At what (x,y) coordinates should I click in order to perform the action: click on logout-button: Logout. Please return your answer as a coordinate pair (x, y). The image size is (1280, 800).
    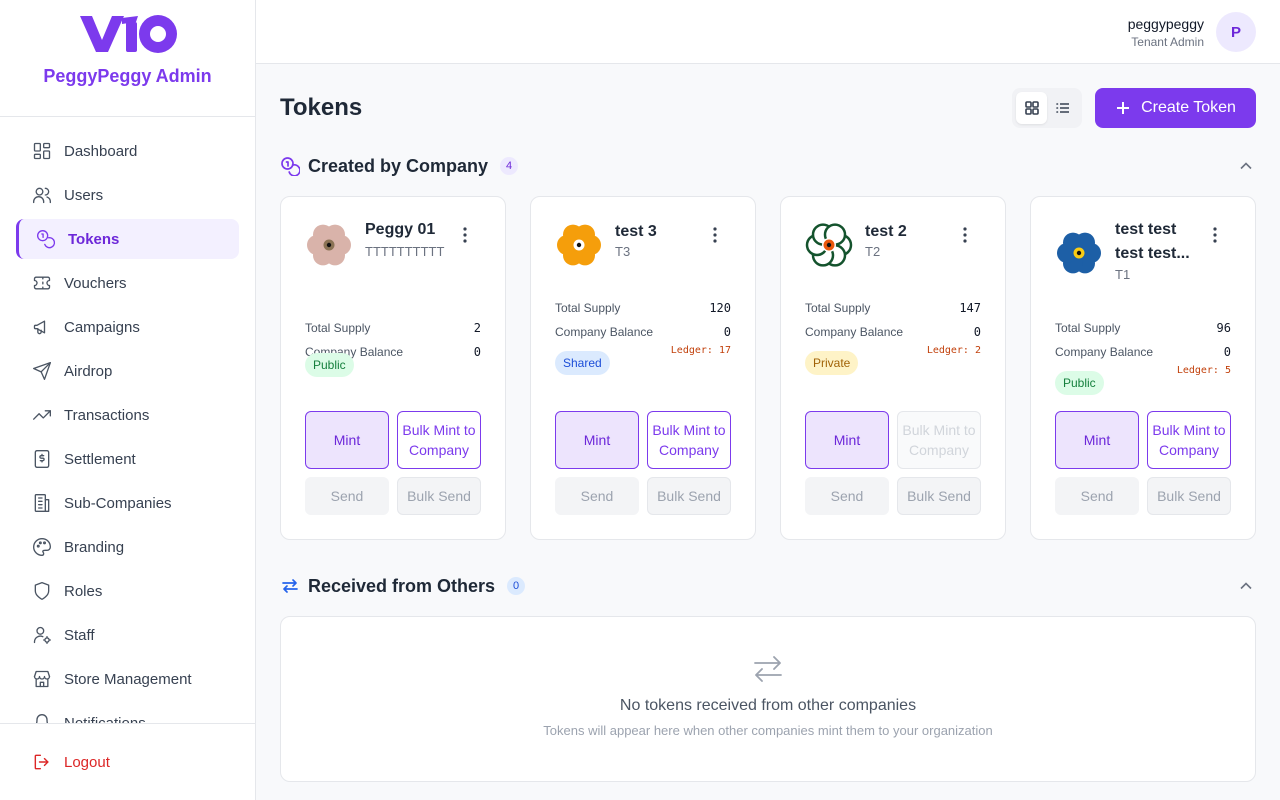
    Looking at the image, I should click on (71, 762).